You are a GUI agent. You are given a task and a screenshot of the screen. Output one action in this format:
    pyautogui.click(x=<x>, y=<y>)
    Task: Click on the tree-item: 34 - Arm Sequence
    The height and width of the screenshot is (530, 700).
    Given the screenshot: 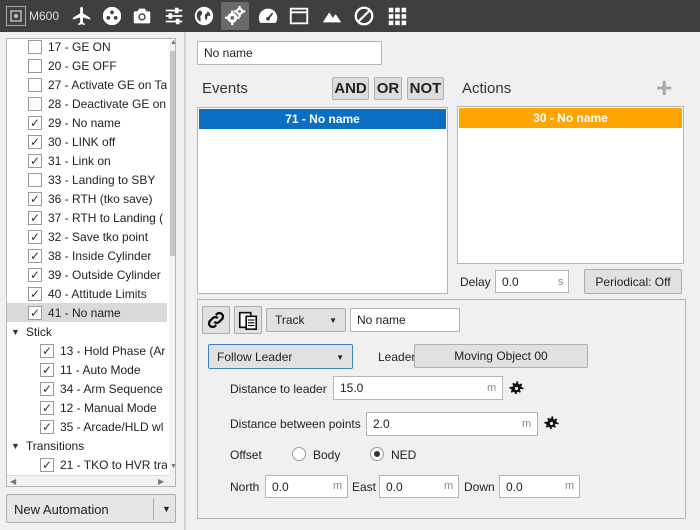 What is the action you would take?
    pyautogui.click(x=87, y=388)
    